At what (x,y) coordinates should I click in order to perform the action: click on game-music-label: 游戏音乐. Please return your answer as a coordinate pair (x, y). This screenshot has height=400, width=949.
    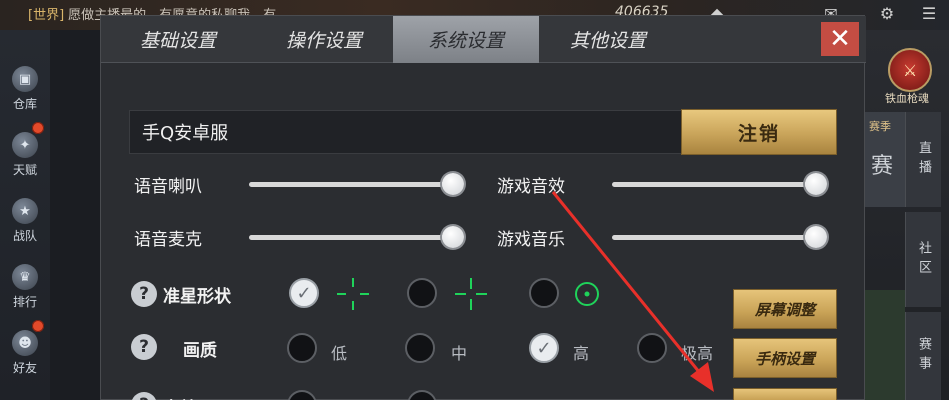
    Looking at the image, I should click on (531, 240).